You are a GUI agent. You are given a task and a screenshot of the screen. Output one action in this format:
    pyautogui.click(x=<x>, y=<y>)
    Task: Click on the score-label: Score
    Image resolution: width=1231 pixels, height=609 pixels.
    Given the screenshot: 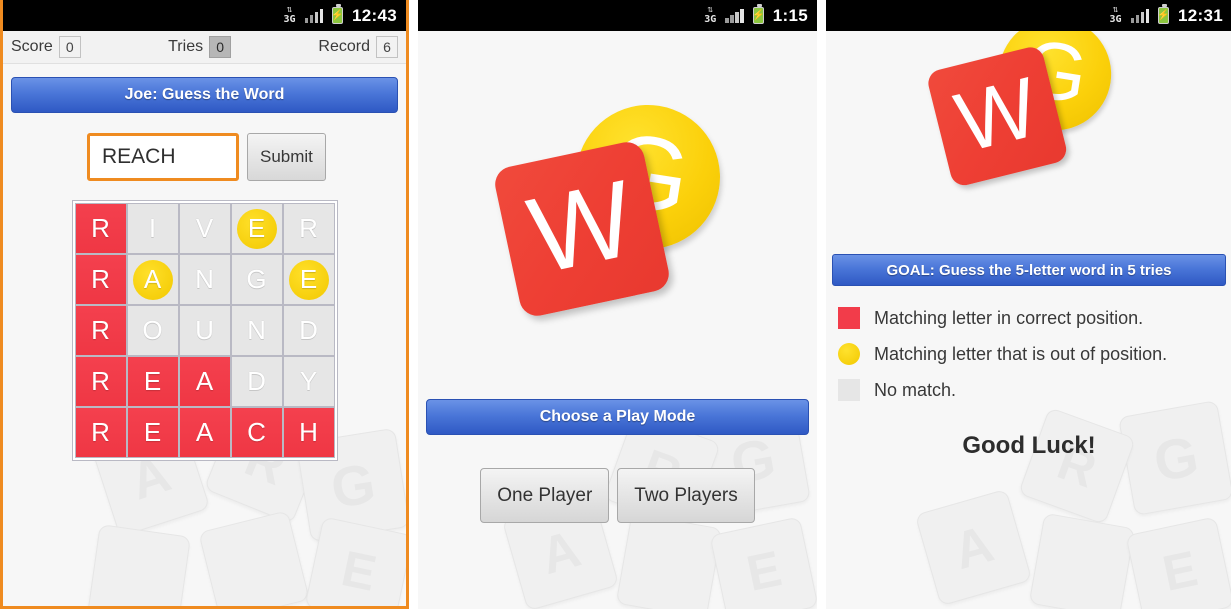 What is the action you would take?
    pyautogui.click(x=32, y=46)
    